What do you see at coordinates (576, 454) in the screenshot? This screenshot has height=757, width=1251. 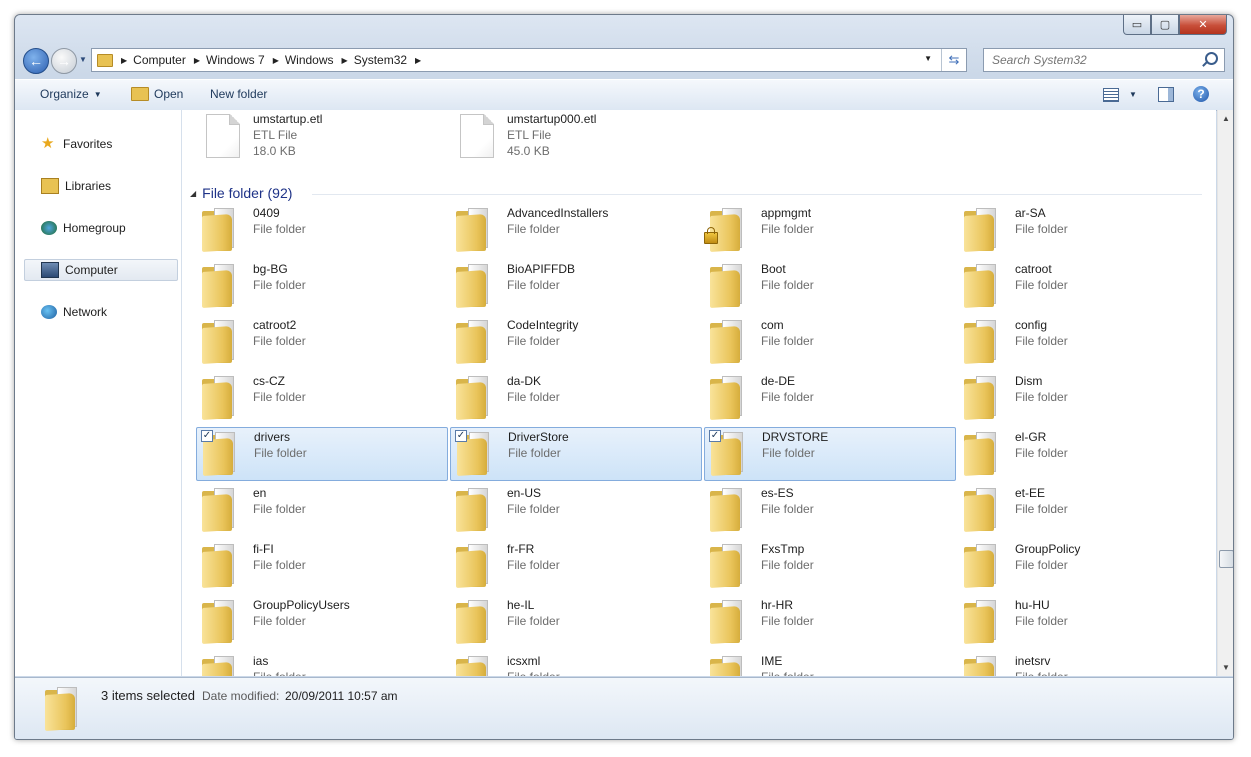 I see `folder-item: ✓ DriverStore File folder` at bounding box center [576, 454].